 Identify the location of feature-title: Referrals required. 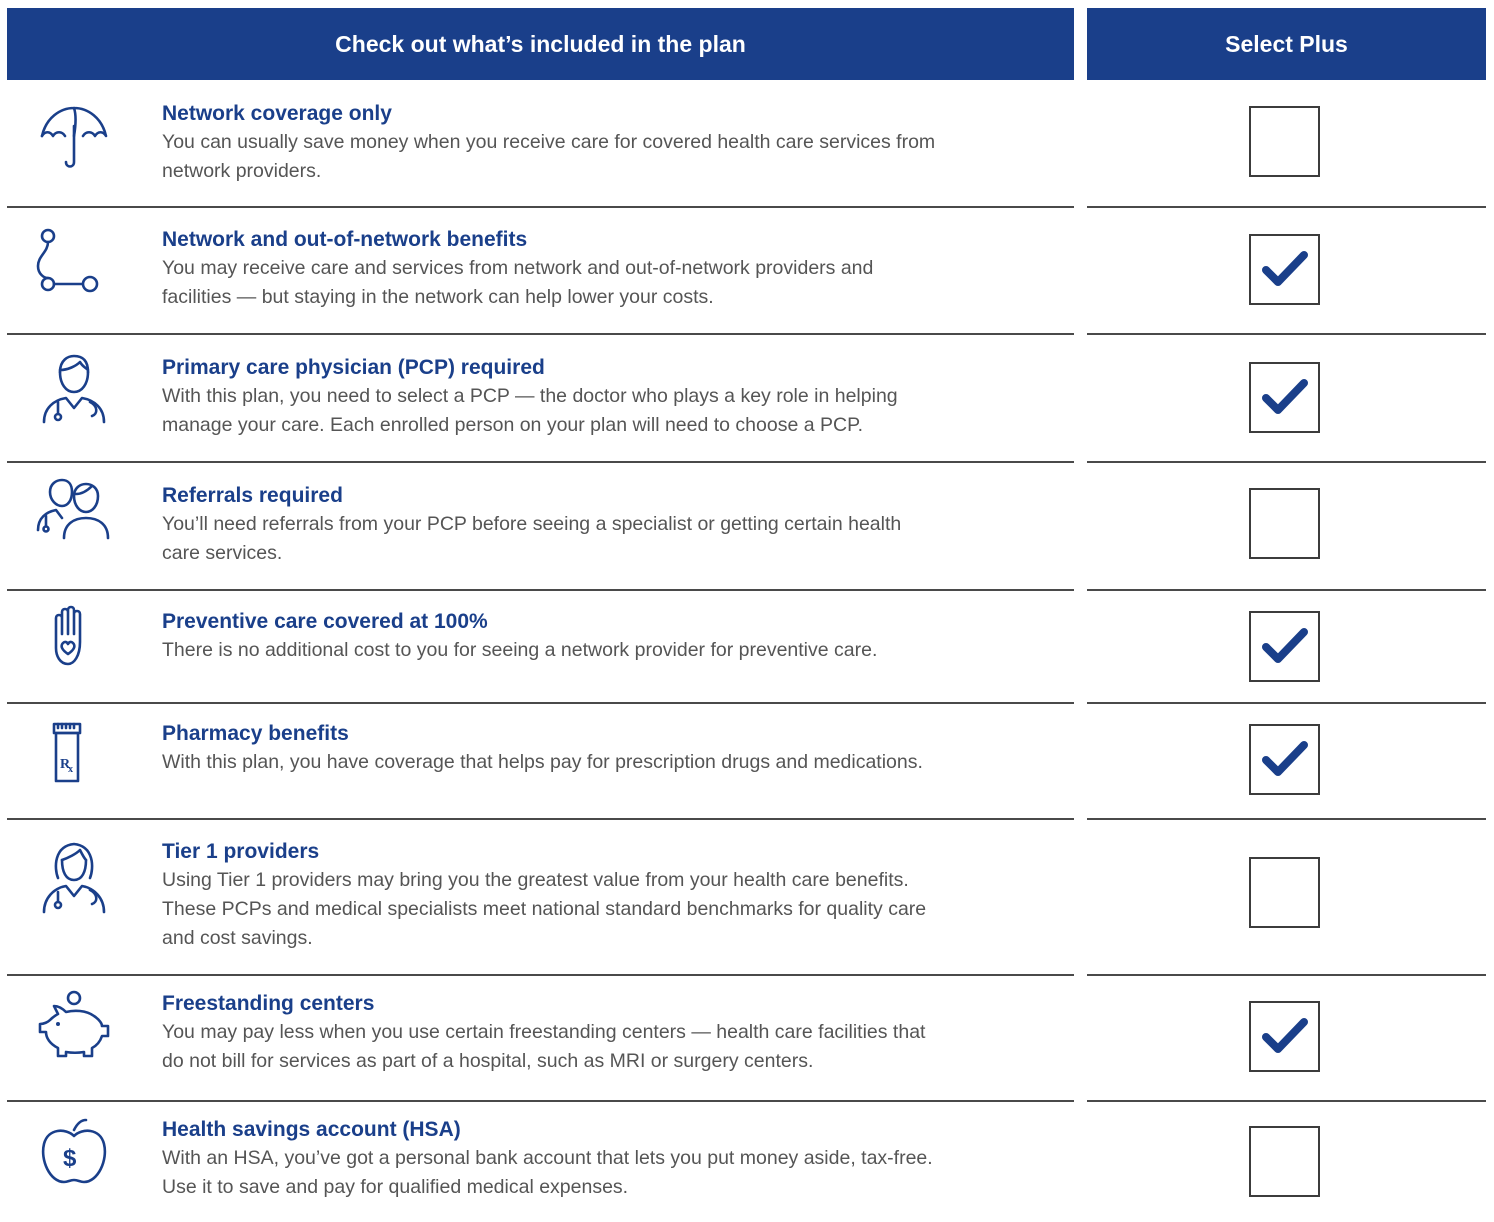
(252, 495).